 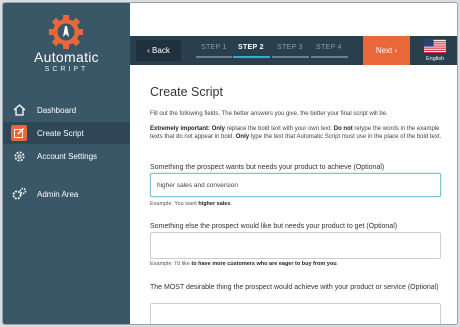 What do you see at coordinates (158, 50) in the screenshot?
I see `back-button: ‹ Back` at bounding box center [158, 50].